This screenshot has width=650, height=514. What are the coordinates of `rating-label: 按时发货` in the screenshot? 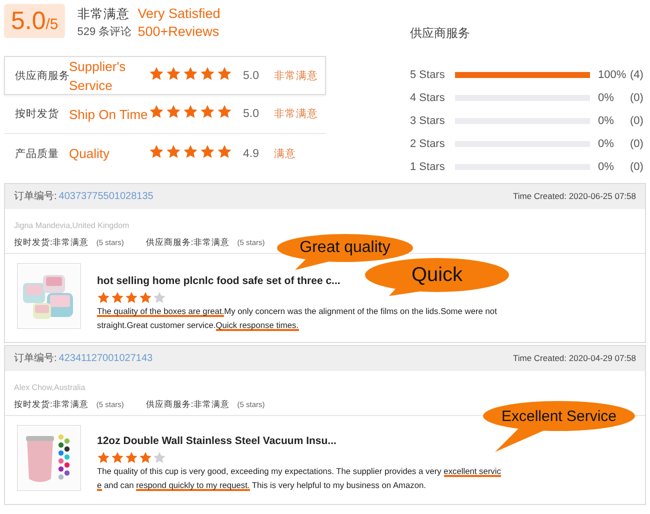 It's located at (37, 114).